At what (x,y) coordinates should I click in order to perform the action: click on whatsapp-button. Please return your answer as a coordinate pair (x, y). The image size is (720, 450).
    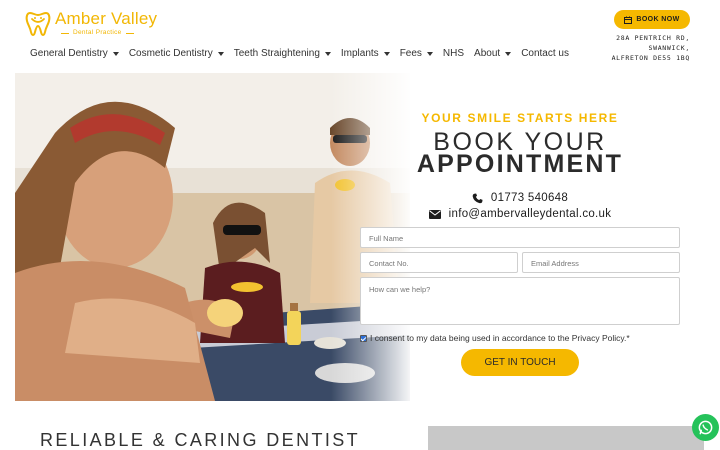
    Looking at the image, I should click on (705, 427).